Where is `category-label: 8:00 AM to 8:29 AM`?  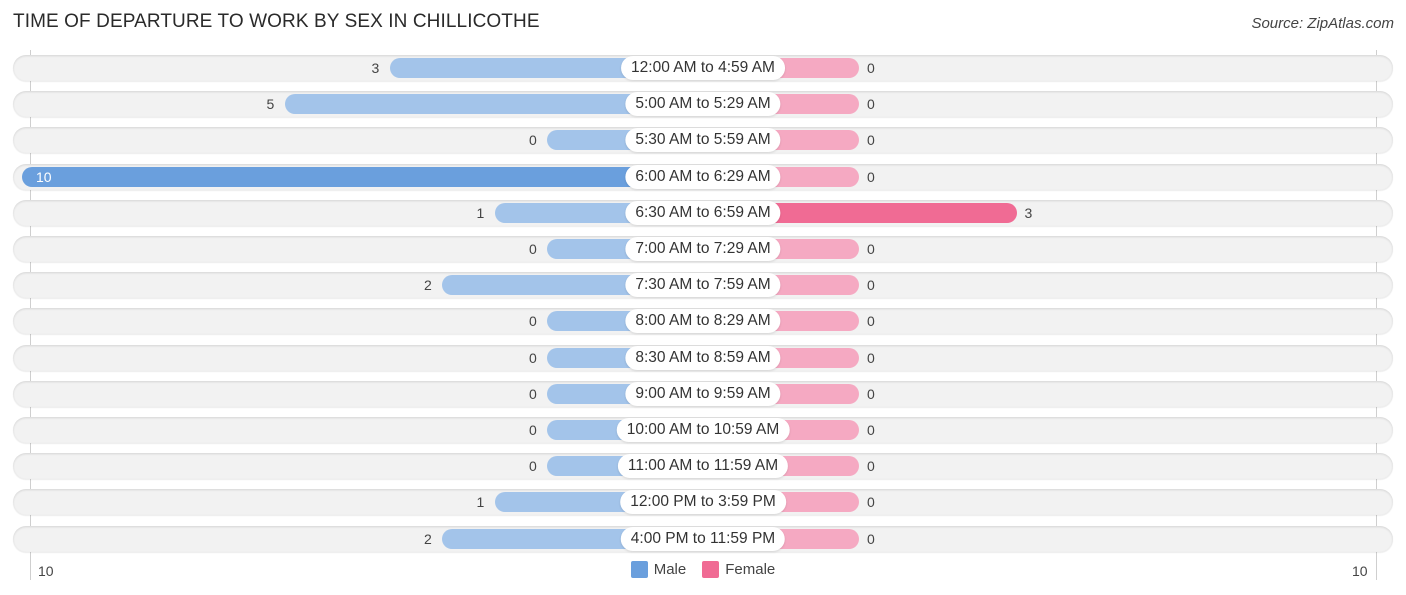 category-label: 8:00 AM to 8:29 AM is located at coordinates (703, 321).